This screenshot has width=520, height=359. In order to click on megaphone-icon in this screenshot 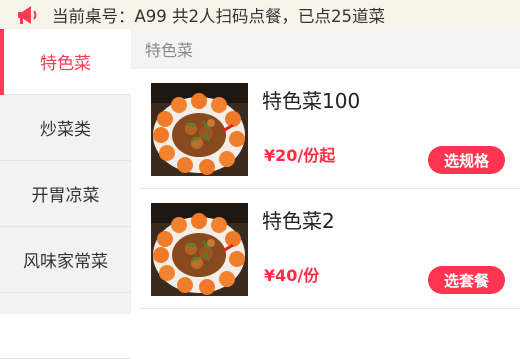, I will do `click(28, 15)`.